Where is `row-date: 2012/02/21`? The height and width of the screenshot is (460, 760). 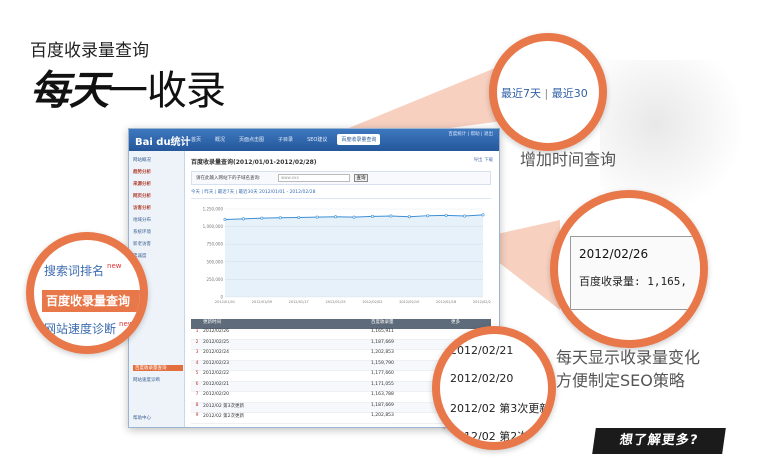 row-date: 2012/02/21 is located at coordinates (216, 384).